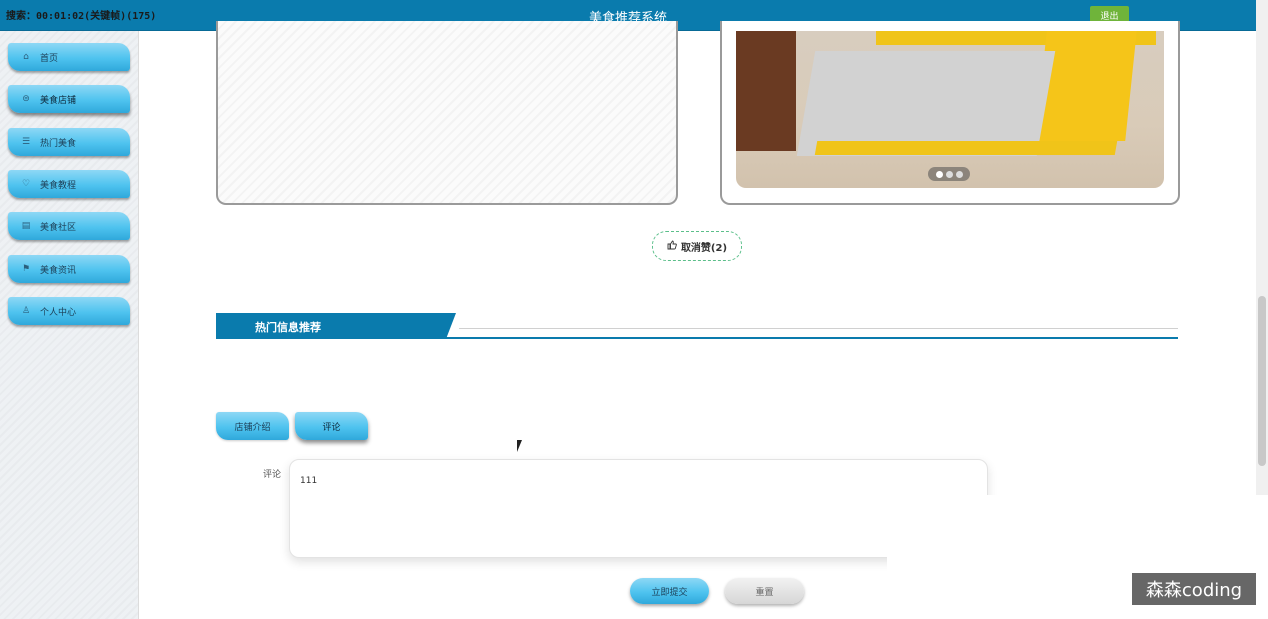  I want to click on tab-store-intro: 店铺介绍, so click(252, 426).